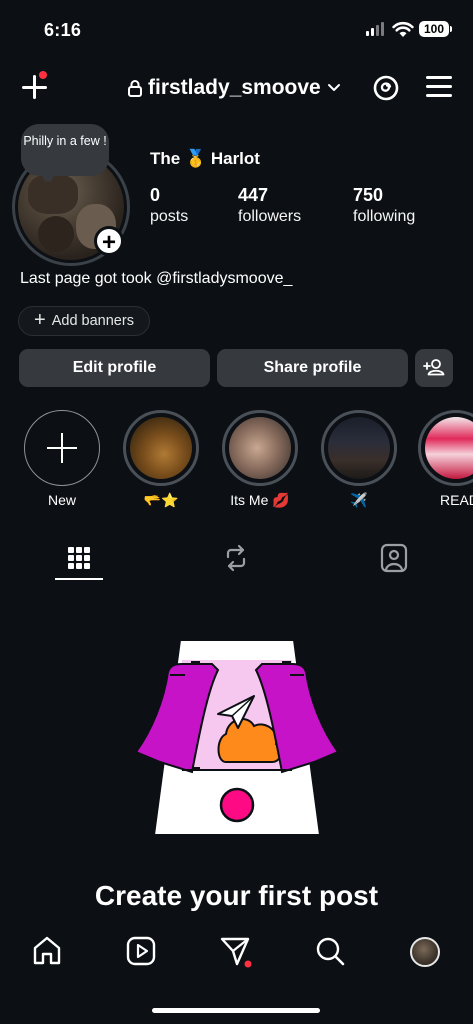  What do you see at coordinates (435, 29) in the screenshot?
I see `battery-indicator: 100` at bounding box center [435, 29].